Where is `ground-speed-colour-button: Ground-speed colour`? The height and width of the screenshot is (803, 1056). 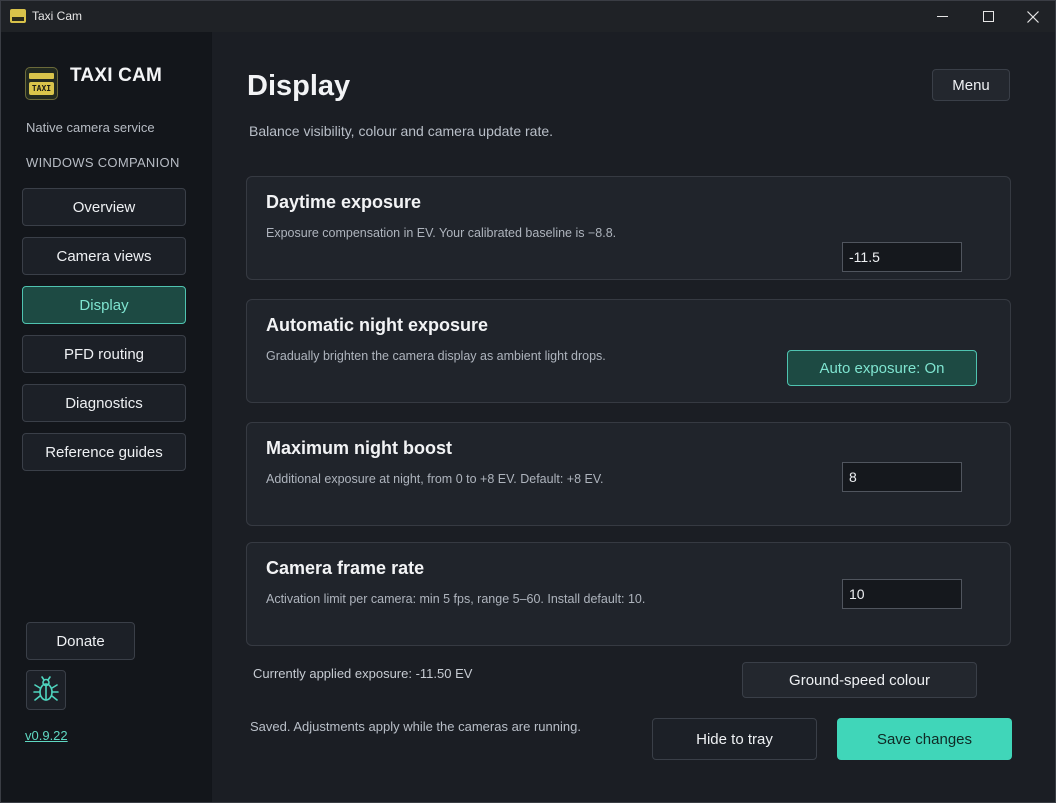 ground-speed-colour-button: Ground-speed colour is located at coordinates (859, 680).